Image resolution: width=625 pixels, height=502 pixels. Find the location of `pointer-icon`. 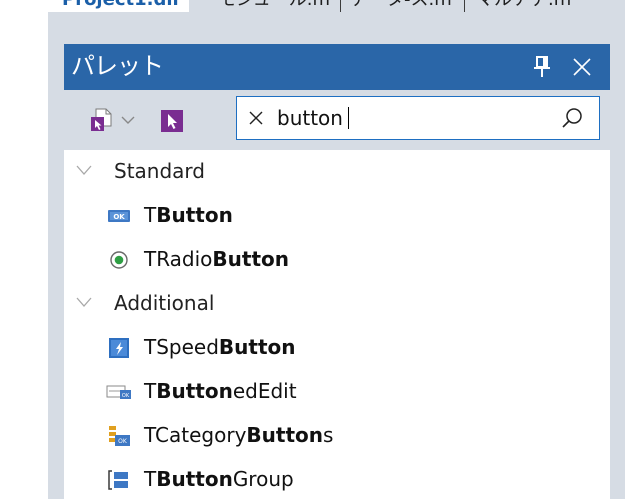

pointer-icon is located at coordinates (172, 121).